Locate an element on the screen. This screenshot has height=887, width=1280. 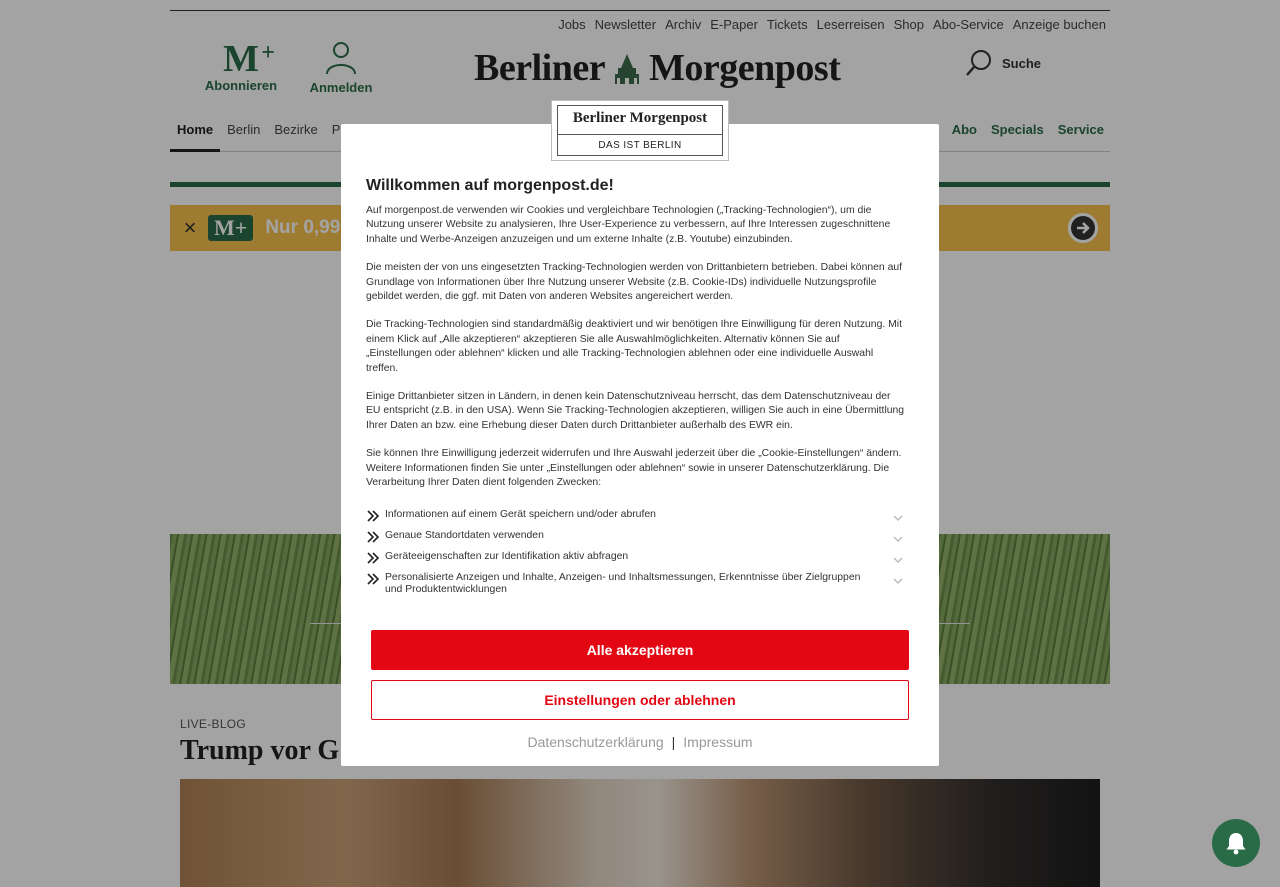
notification-bell-button is located at coordinates (1236, 843).